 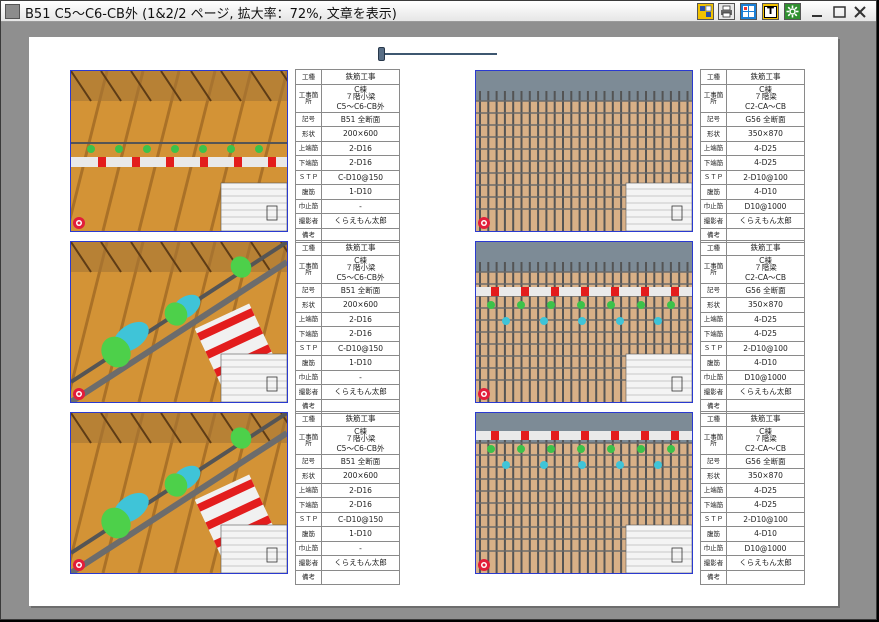 I want to click on value-keijou: 350×870, so click(x=765, y=476).